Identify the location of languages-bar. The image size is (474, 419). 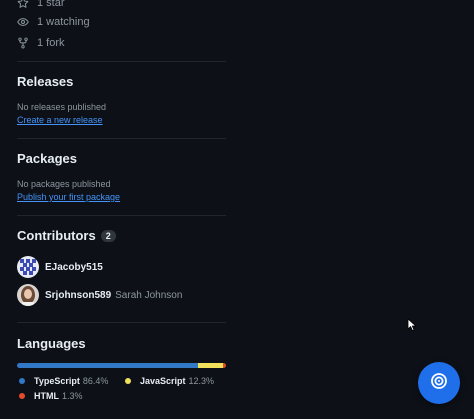
(121, 365).